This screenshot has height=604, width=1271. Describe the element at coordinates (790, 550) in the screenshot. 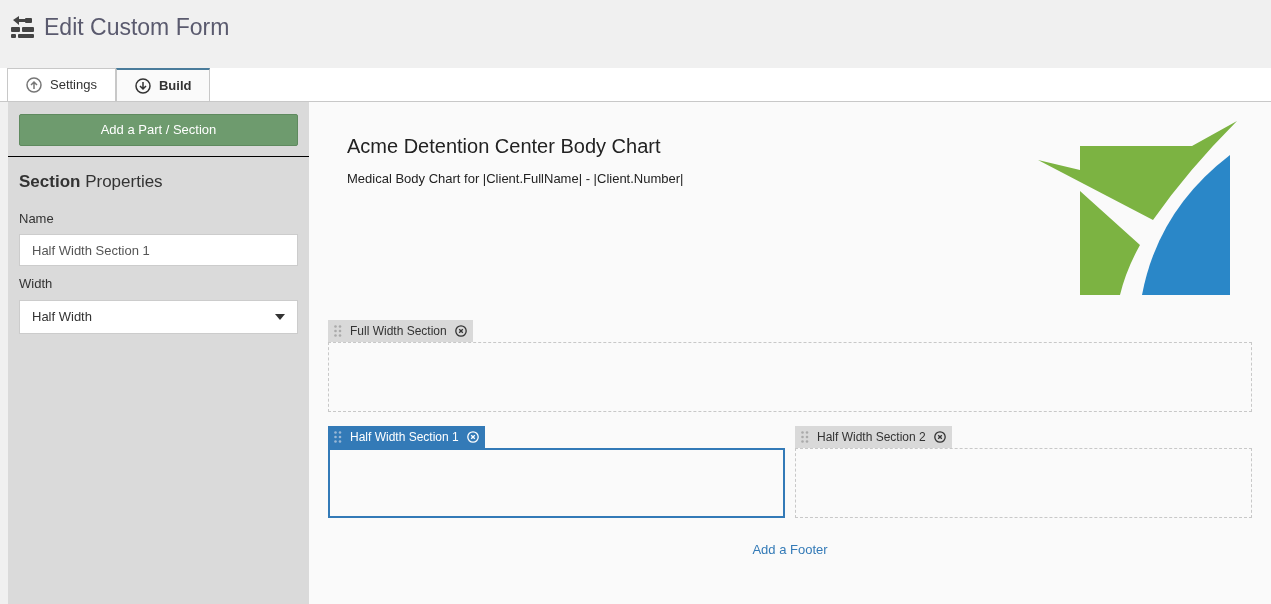

I see `add-footer-link: Add a Footer` at that location.